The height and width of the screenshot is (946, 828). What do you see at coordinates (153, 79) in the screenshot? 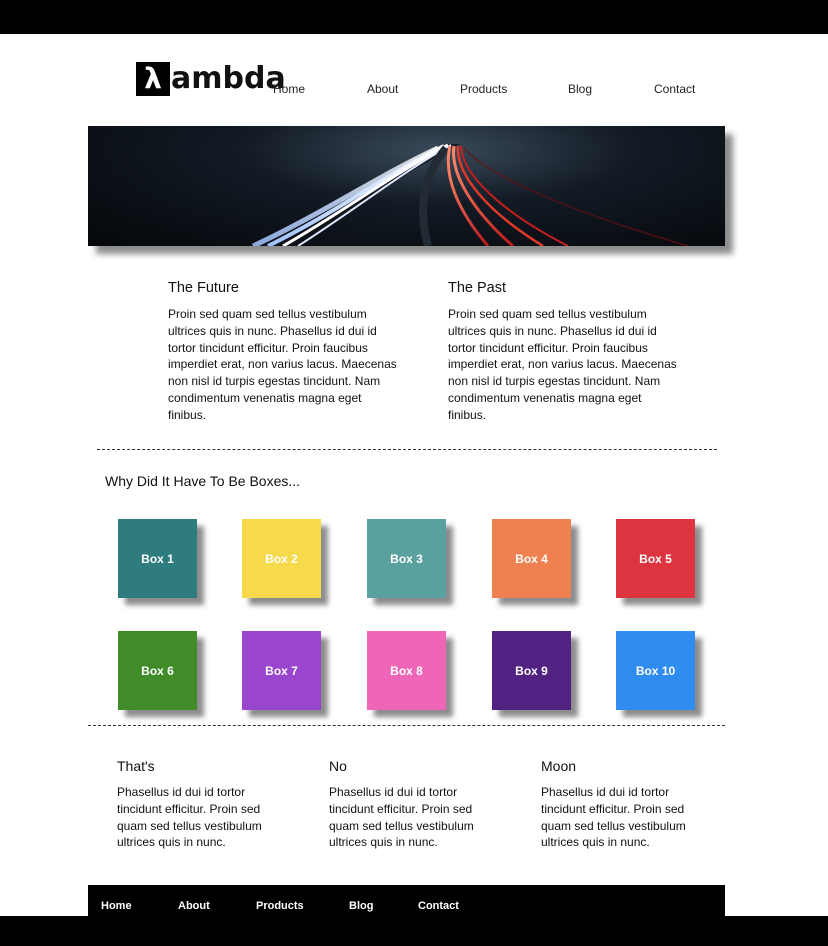
I see `lambda-logo-mark: λ` at bounding box center [153, 79].